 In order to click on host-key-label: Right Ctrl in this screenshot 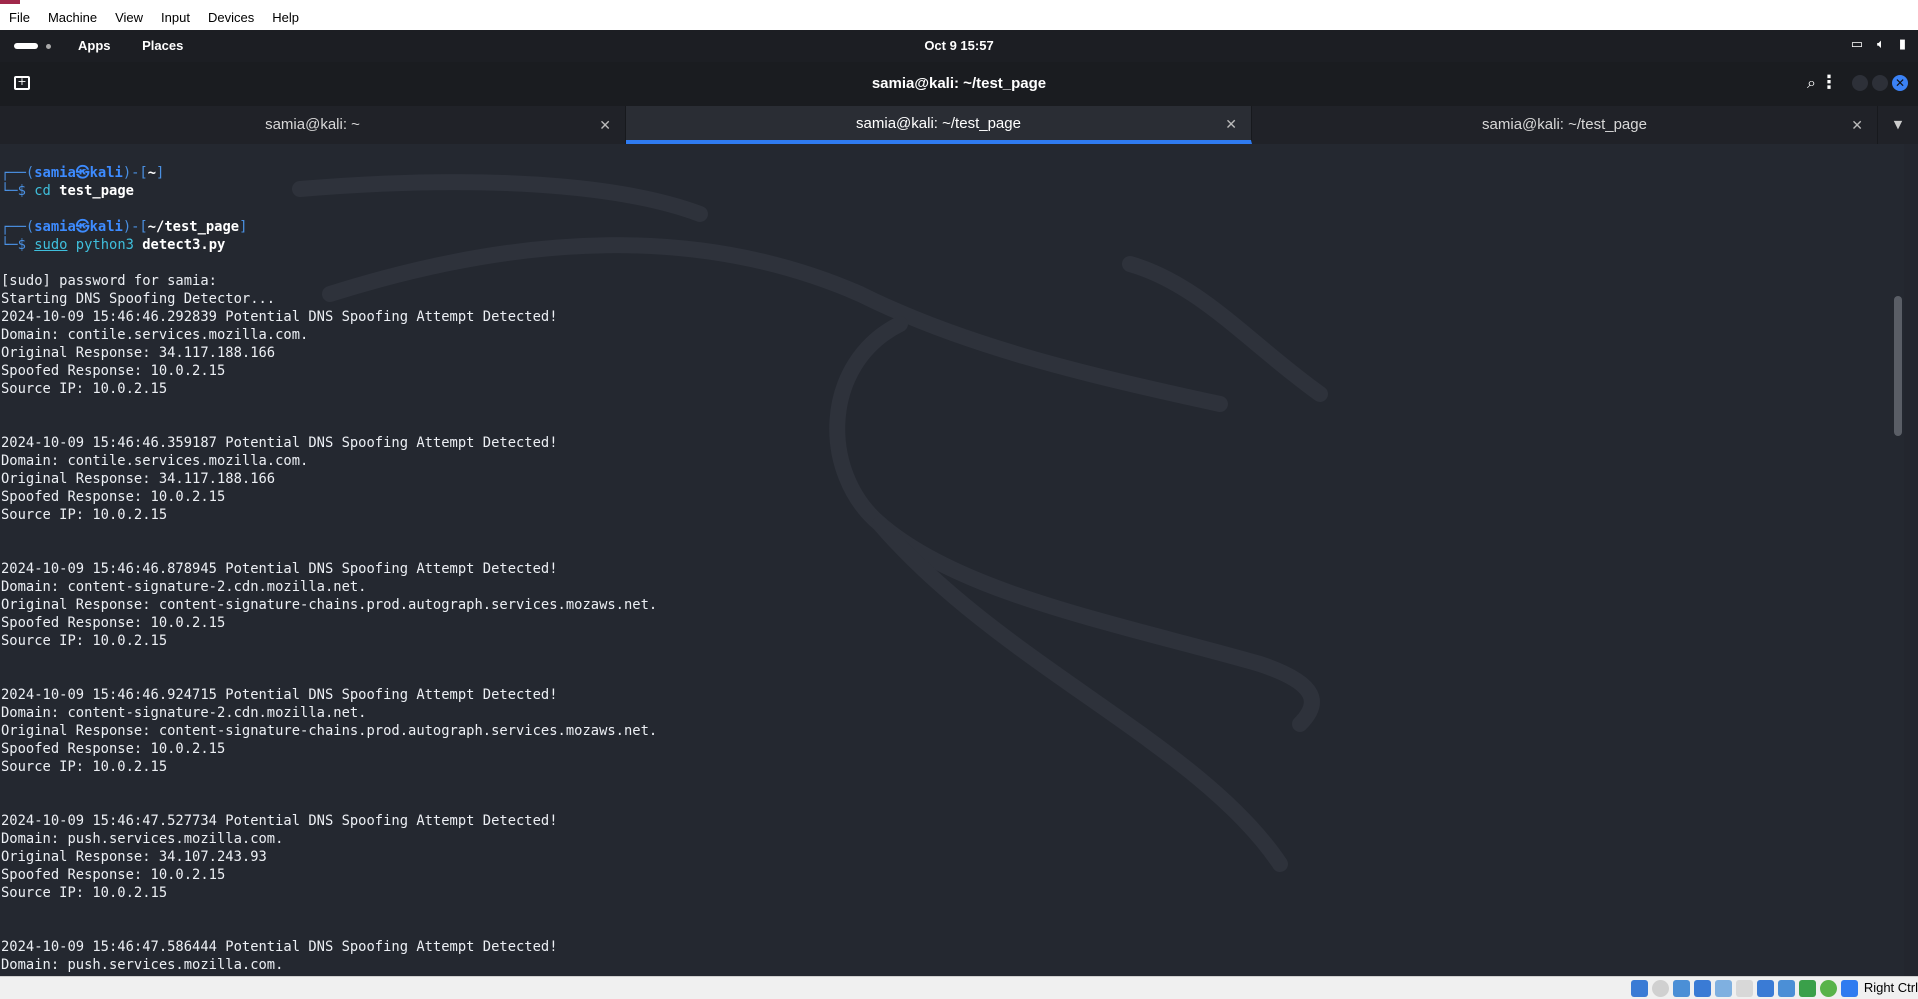, I will do `click(1890, 987)`.